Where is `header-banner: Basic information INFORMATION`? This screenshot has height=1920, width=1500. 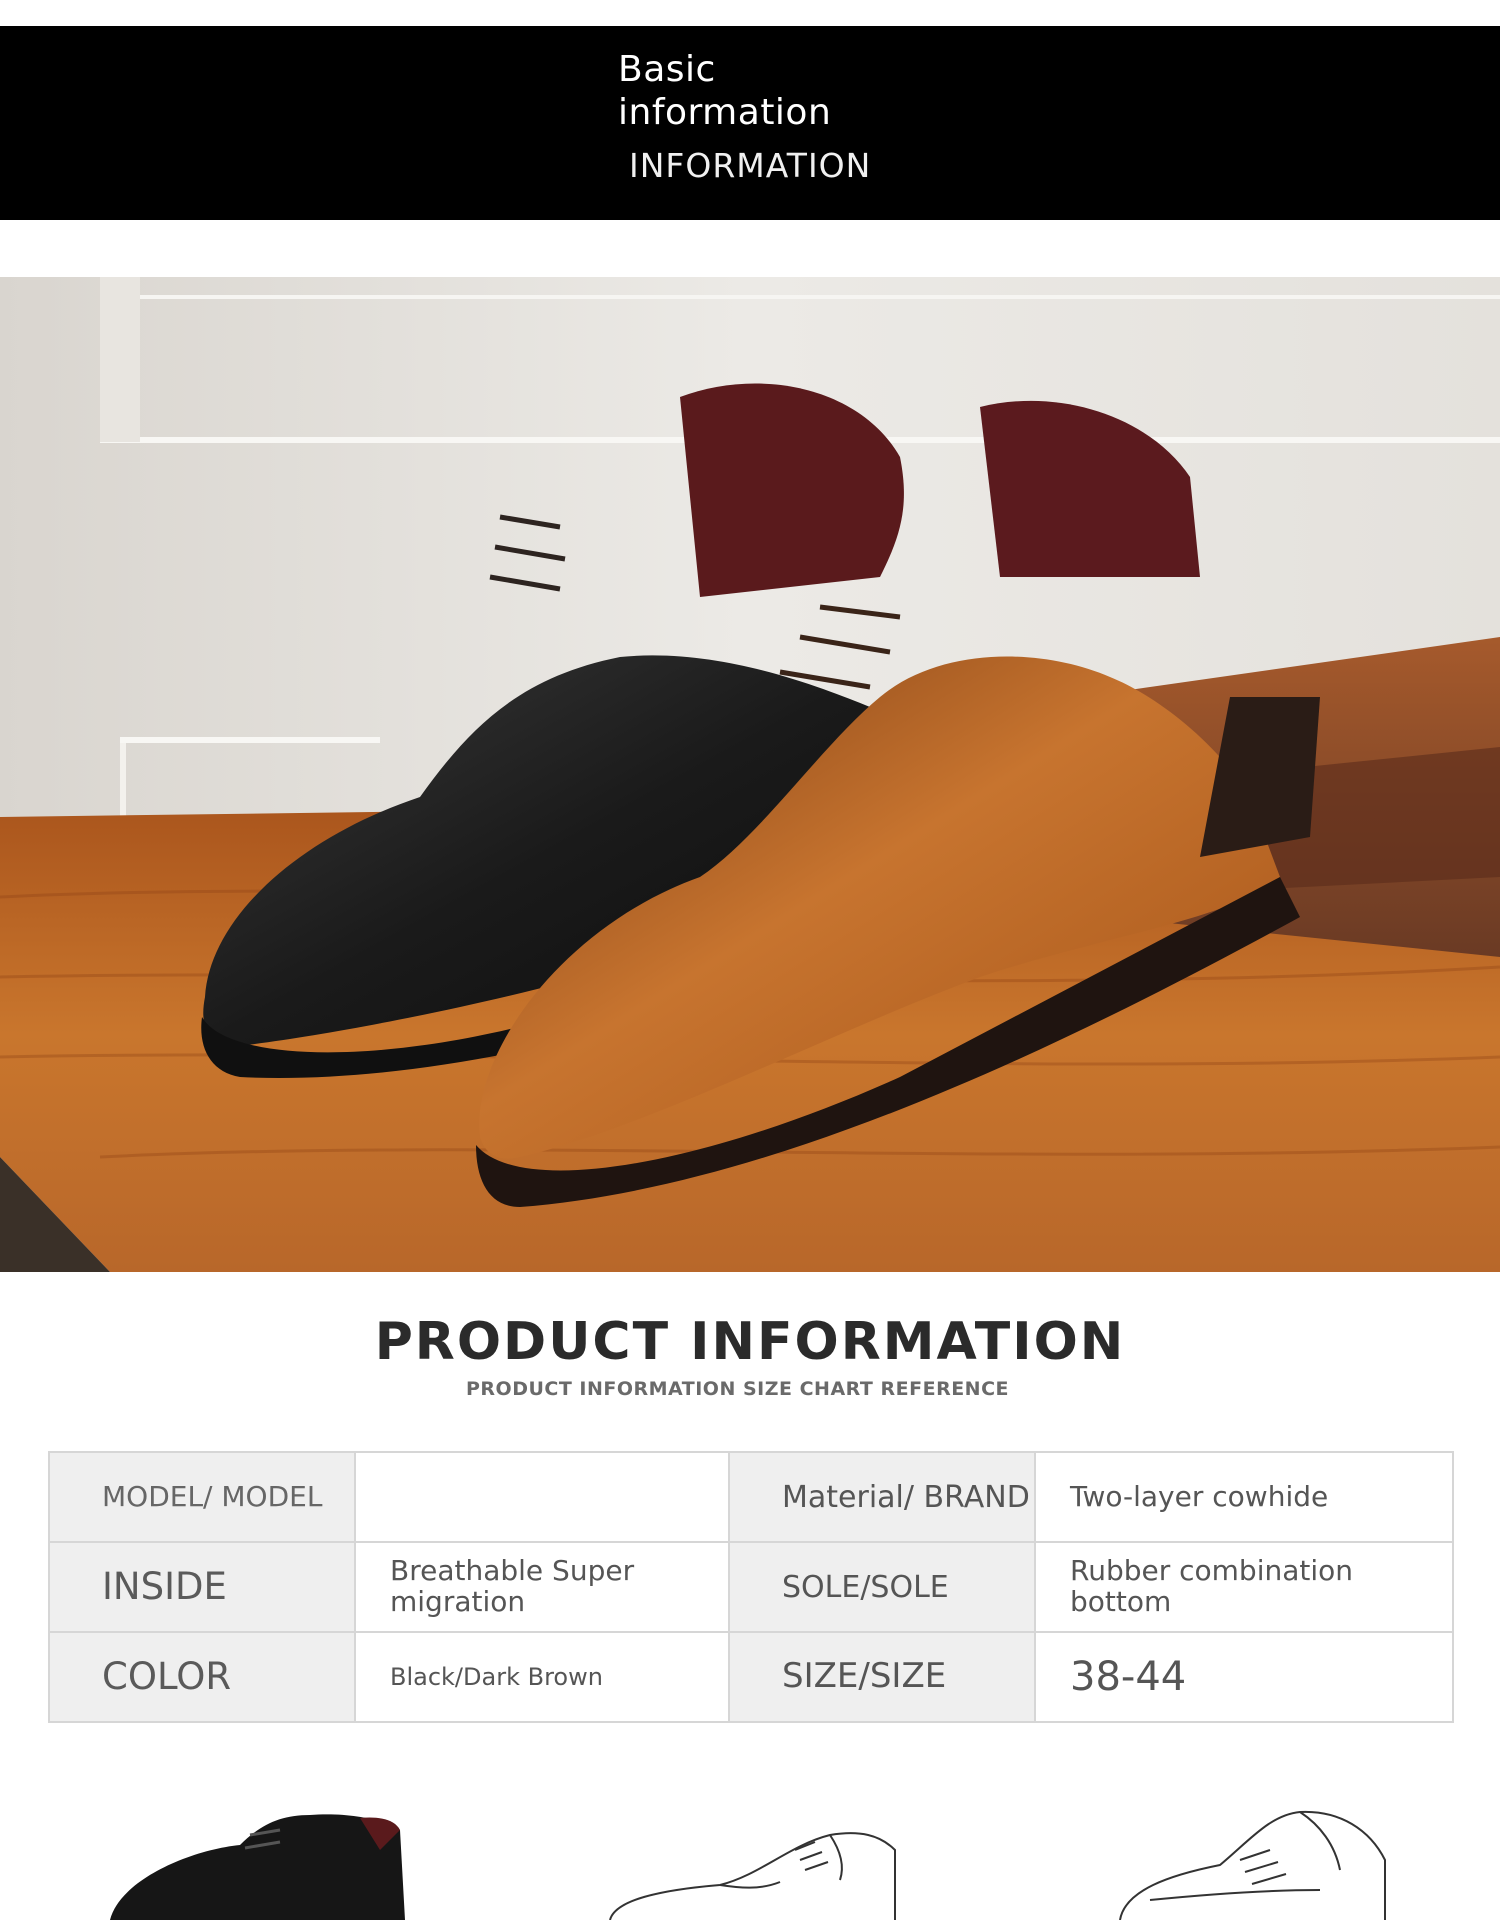
header-banner: Basic information INFORMATION is located at coordinates (750, 123).